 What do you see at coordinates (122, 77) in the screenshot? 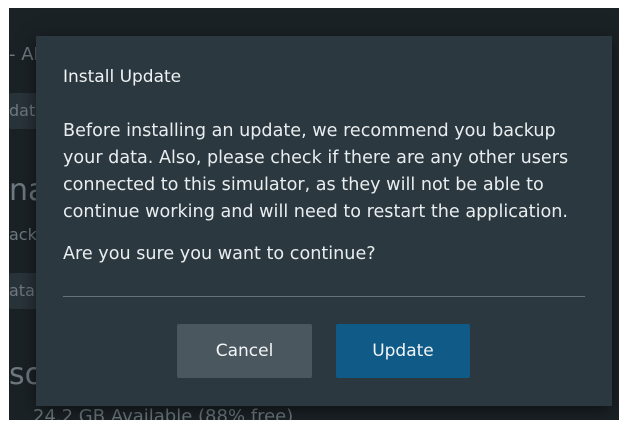
I see `dialog-title: Install Update` at bounding box center [122, 77].